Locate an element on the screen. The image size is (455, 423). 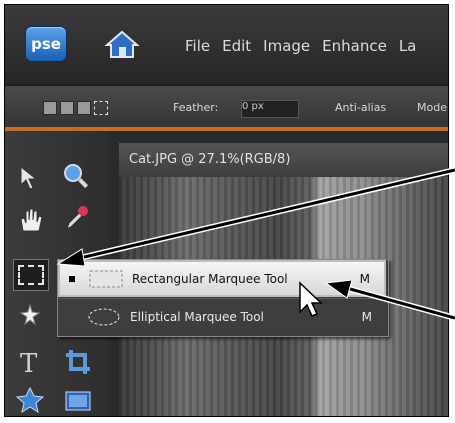
crop-icon is located at coordinates (78, 362).